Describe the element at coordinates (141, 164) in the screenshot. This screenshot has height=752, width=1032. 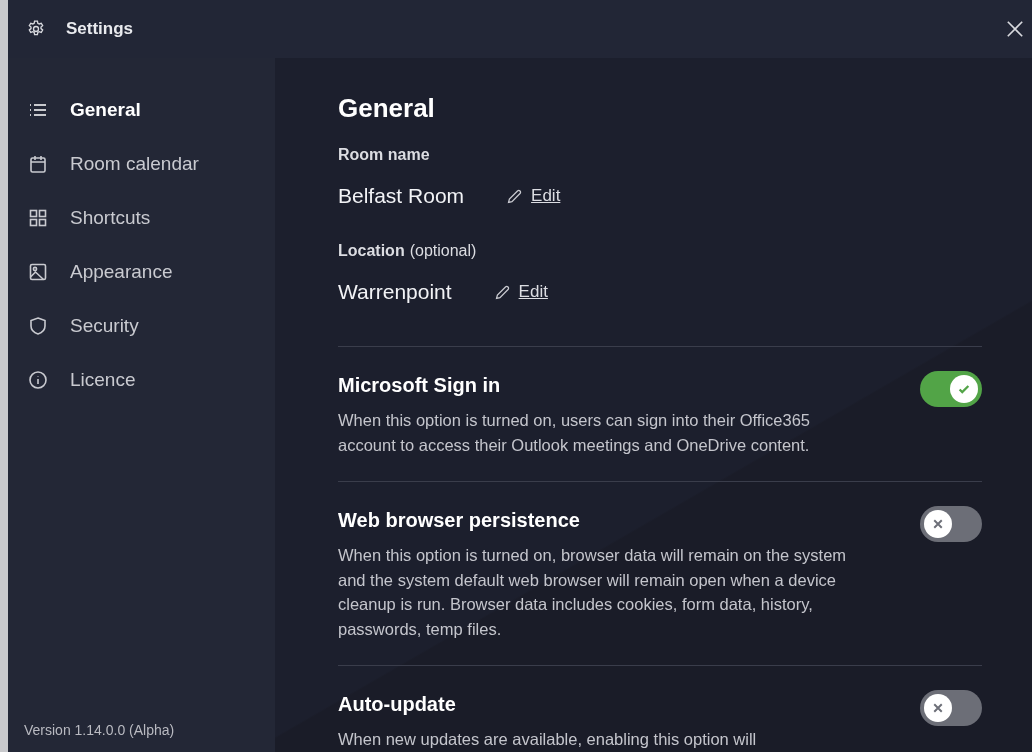
I see `sidebar-item: Room calendar` at that location.